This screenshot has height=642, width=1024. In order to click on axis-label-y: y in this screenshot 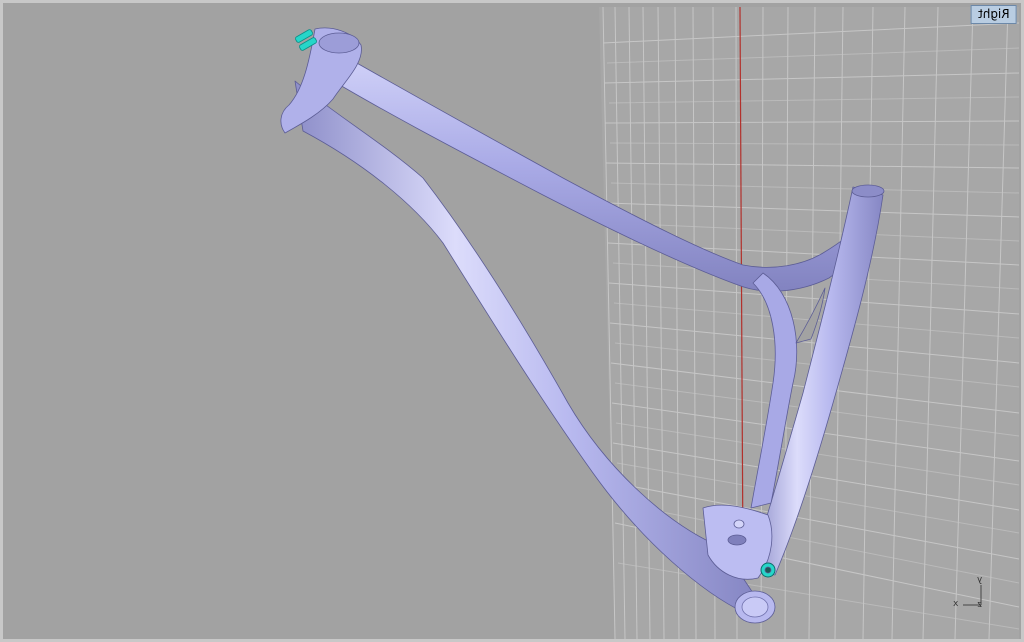, I will do `click(980, 580)`.